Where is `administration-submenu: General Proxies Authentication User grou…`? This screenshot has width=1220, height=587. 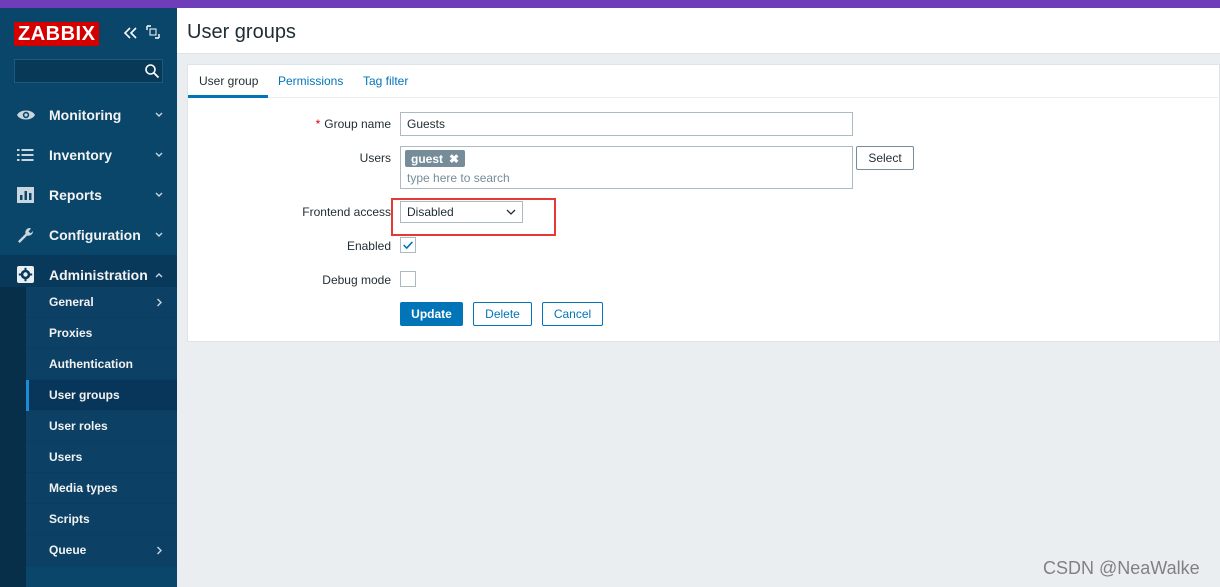
administration-submenu: General Proxies Authentication User grou… is located at coordinates (88, 426).